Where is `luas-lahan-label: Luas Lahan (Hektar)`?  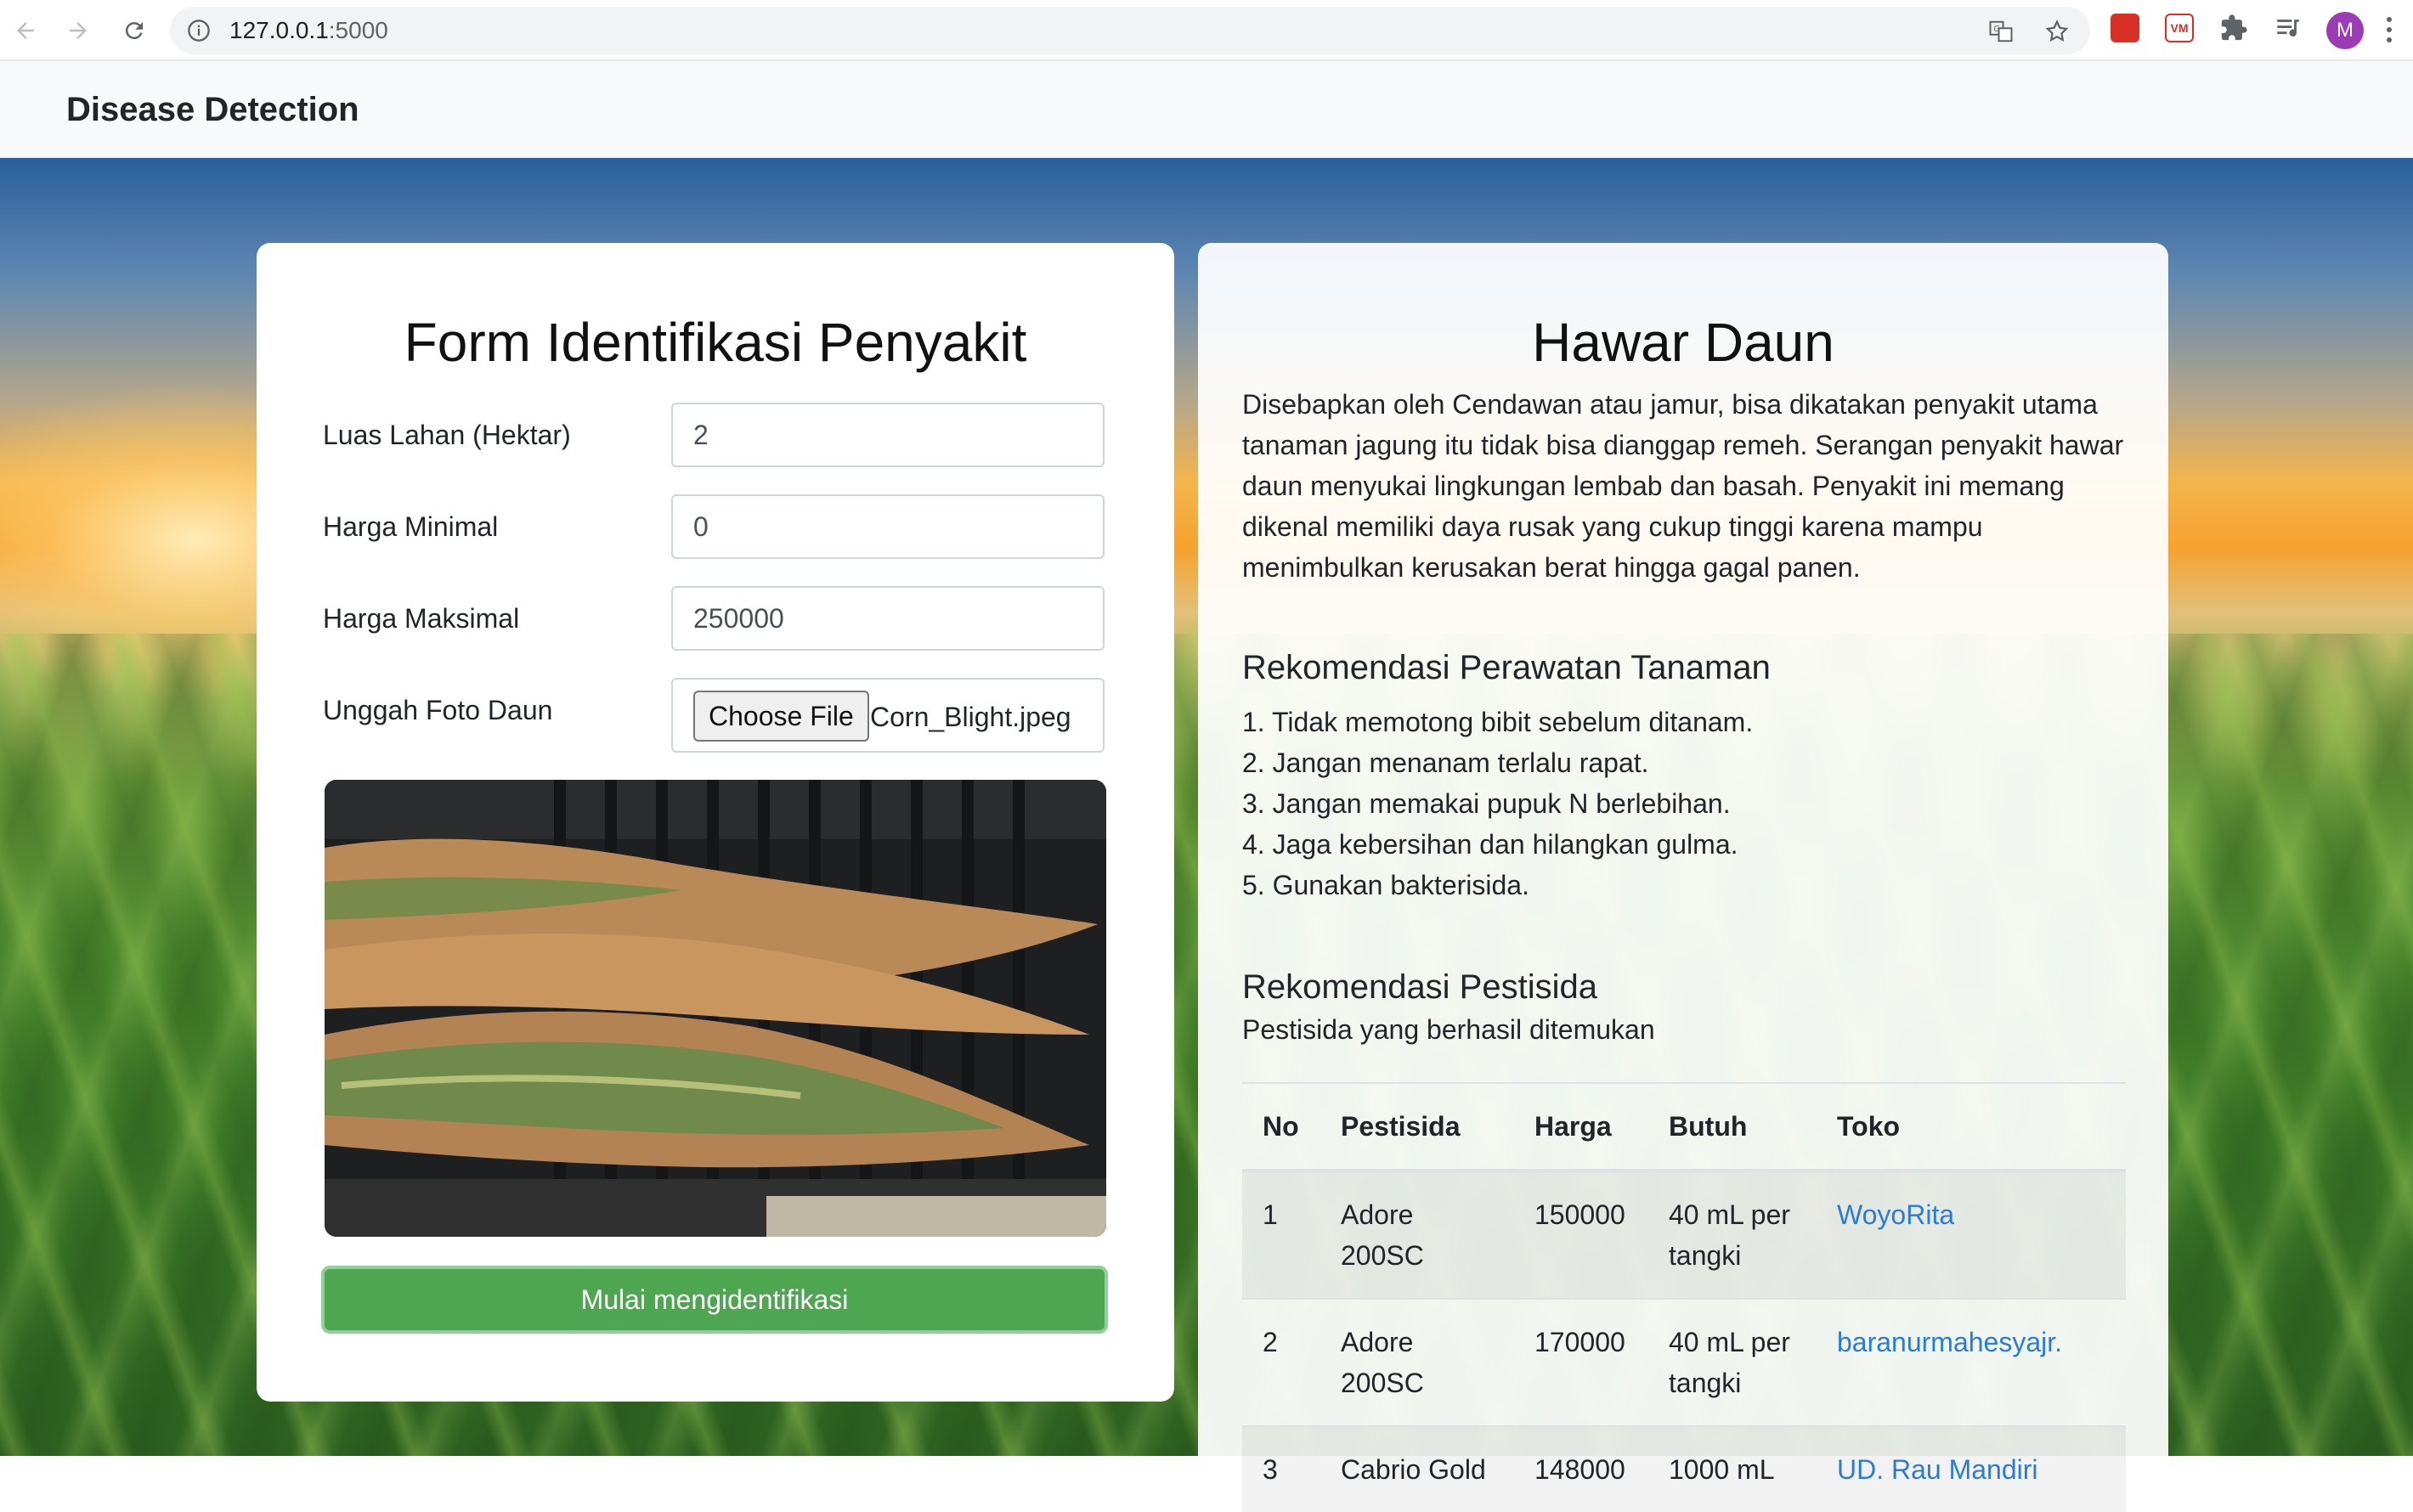 luas-lahan-label: Luas Lahan (Hektar) is located at coordinates (447, 435).